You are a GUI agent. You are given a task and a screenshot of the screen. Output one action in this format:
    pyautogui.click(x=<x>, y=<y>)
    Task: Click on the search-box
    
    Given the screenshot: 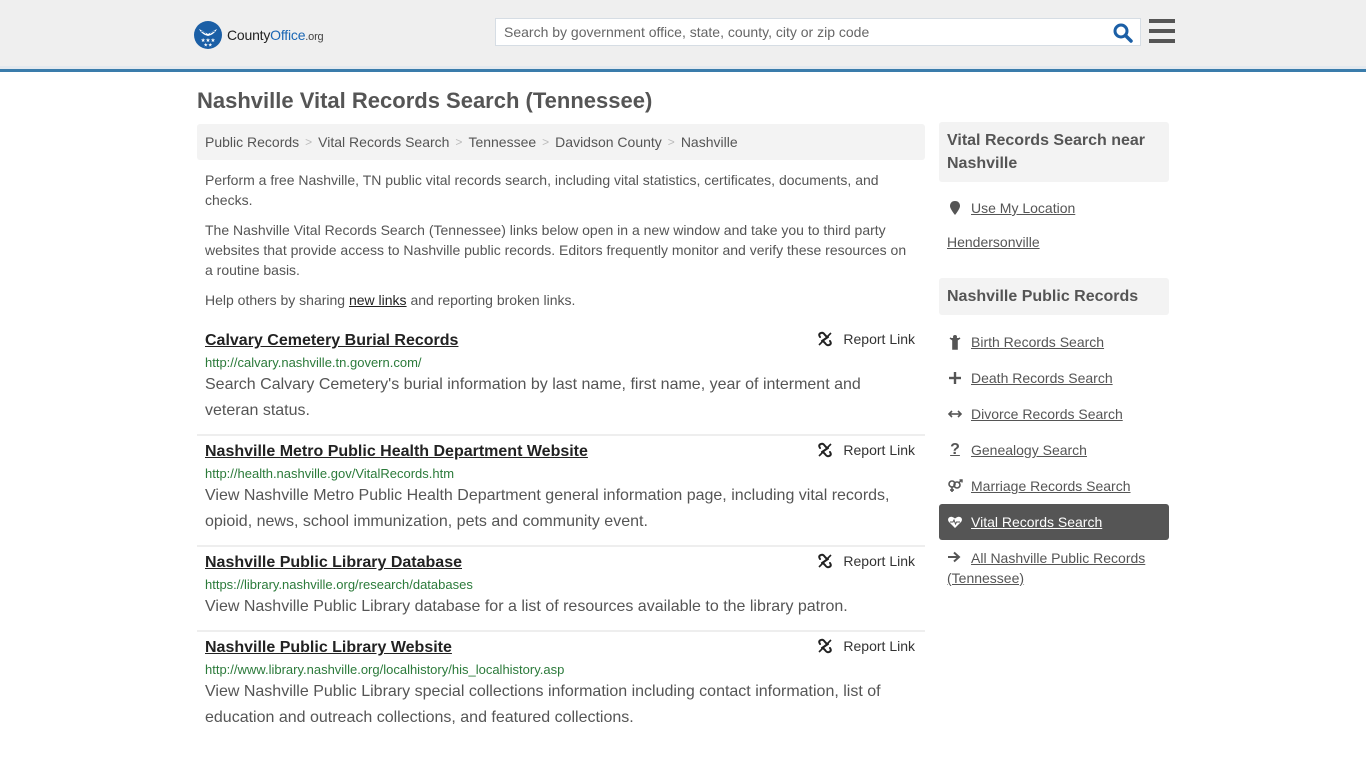 What is the action you would take?
    pyautogui.click(x=818, y=32)
    